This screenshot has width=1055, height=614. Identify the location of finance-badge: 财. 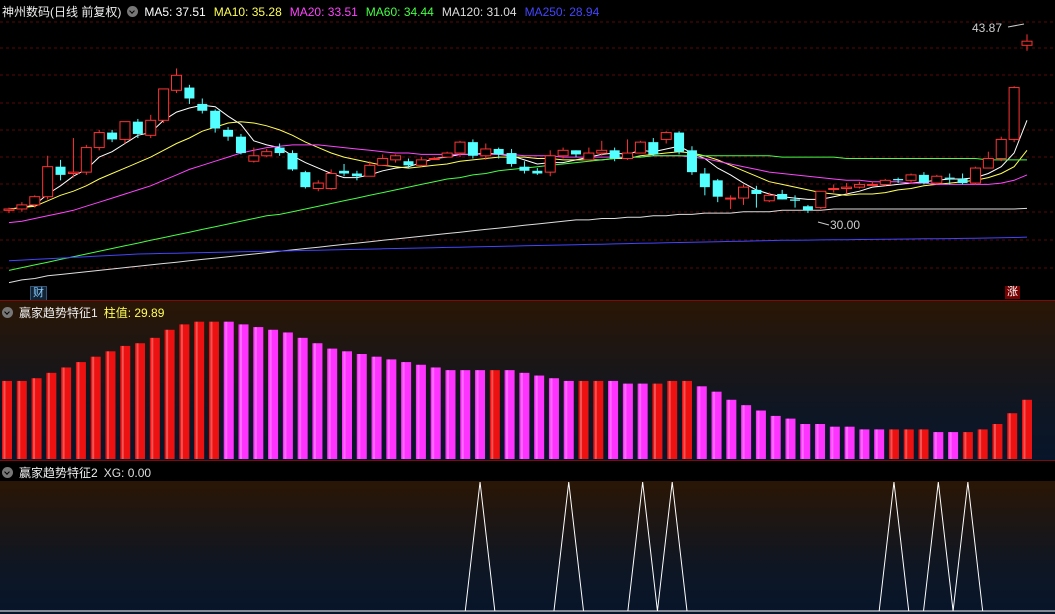
(38, 293).